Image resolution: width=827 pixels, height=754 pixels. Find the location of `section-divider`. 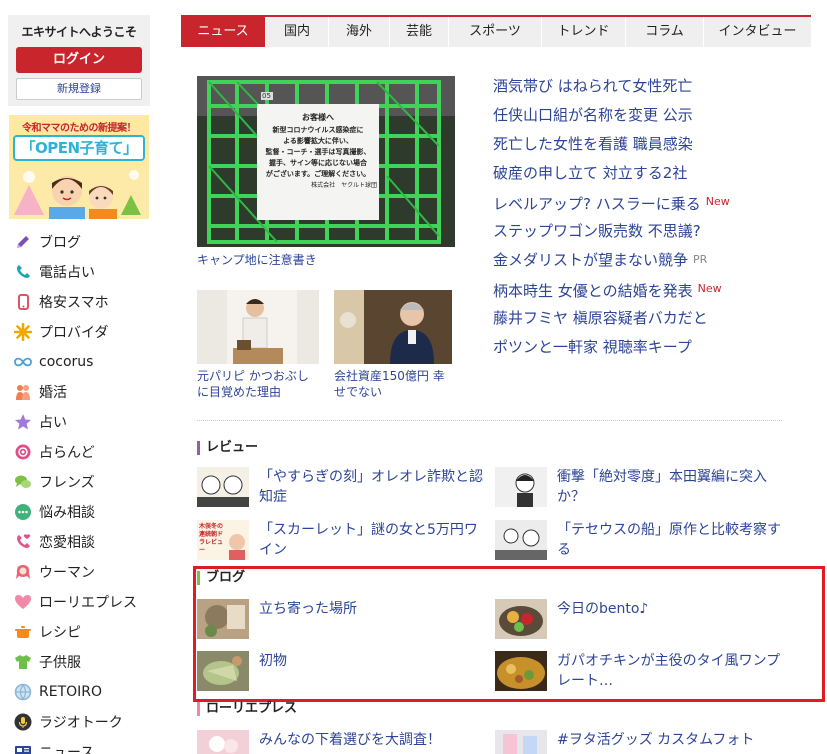

section-divider is located at coordinates (489, 420).